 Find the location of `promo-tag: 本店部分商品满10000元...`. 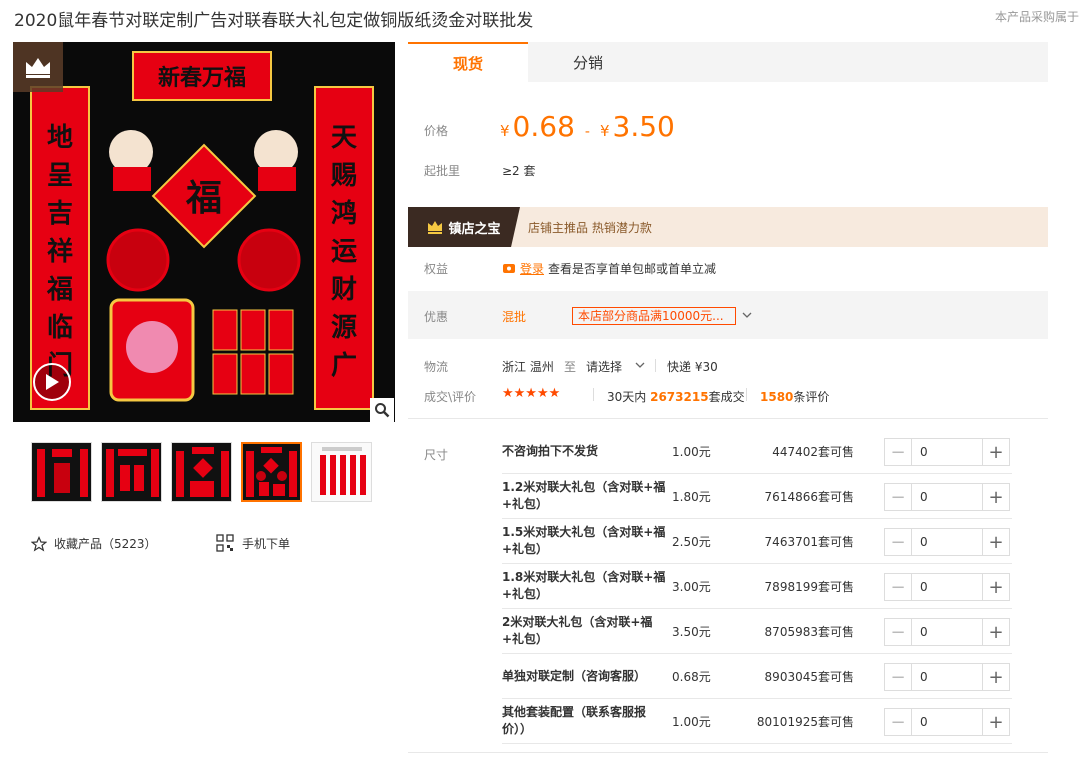

promo-tag: 本店部分商品满10000元... is located at coordinates (654, 316).